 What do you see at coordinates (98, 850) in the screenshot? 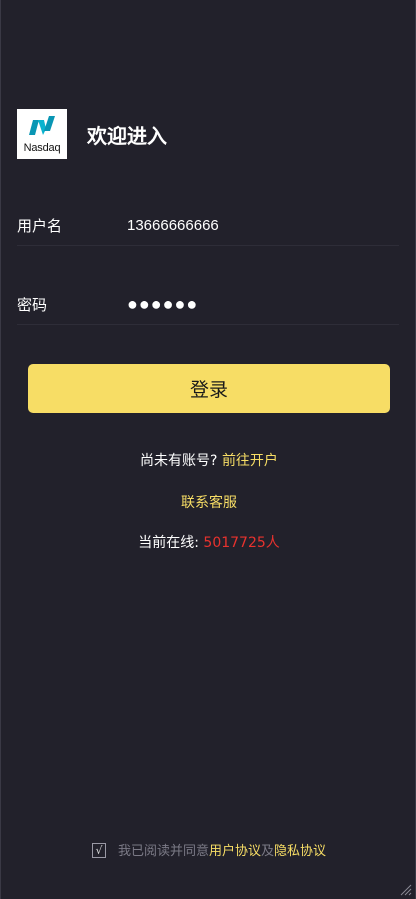
I see `agree-checkbox: √` at bounding box center [98, 850].